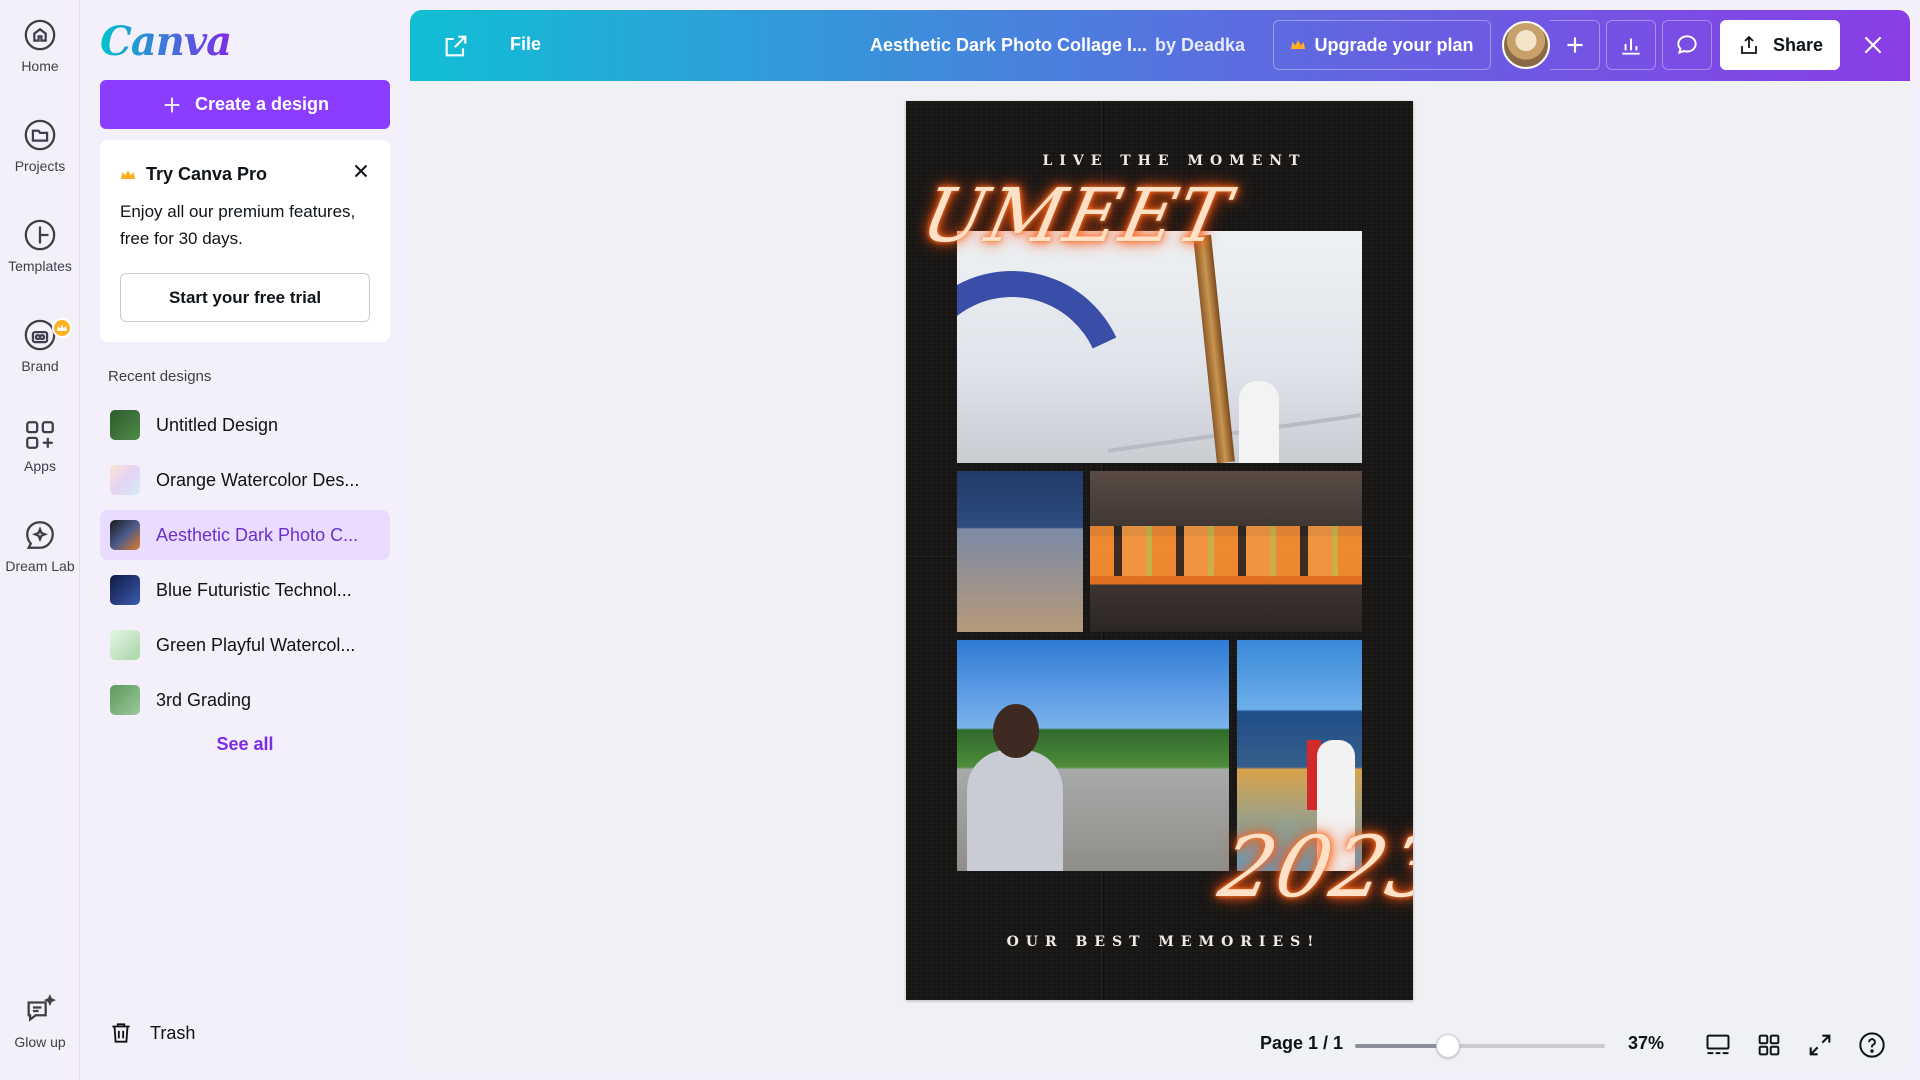 The width and height of the screenshot is (1920, 1080). I want to click on create-design-label: Create a design, so click(262, 104).